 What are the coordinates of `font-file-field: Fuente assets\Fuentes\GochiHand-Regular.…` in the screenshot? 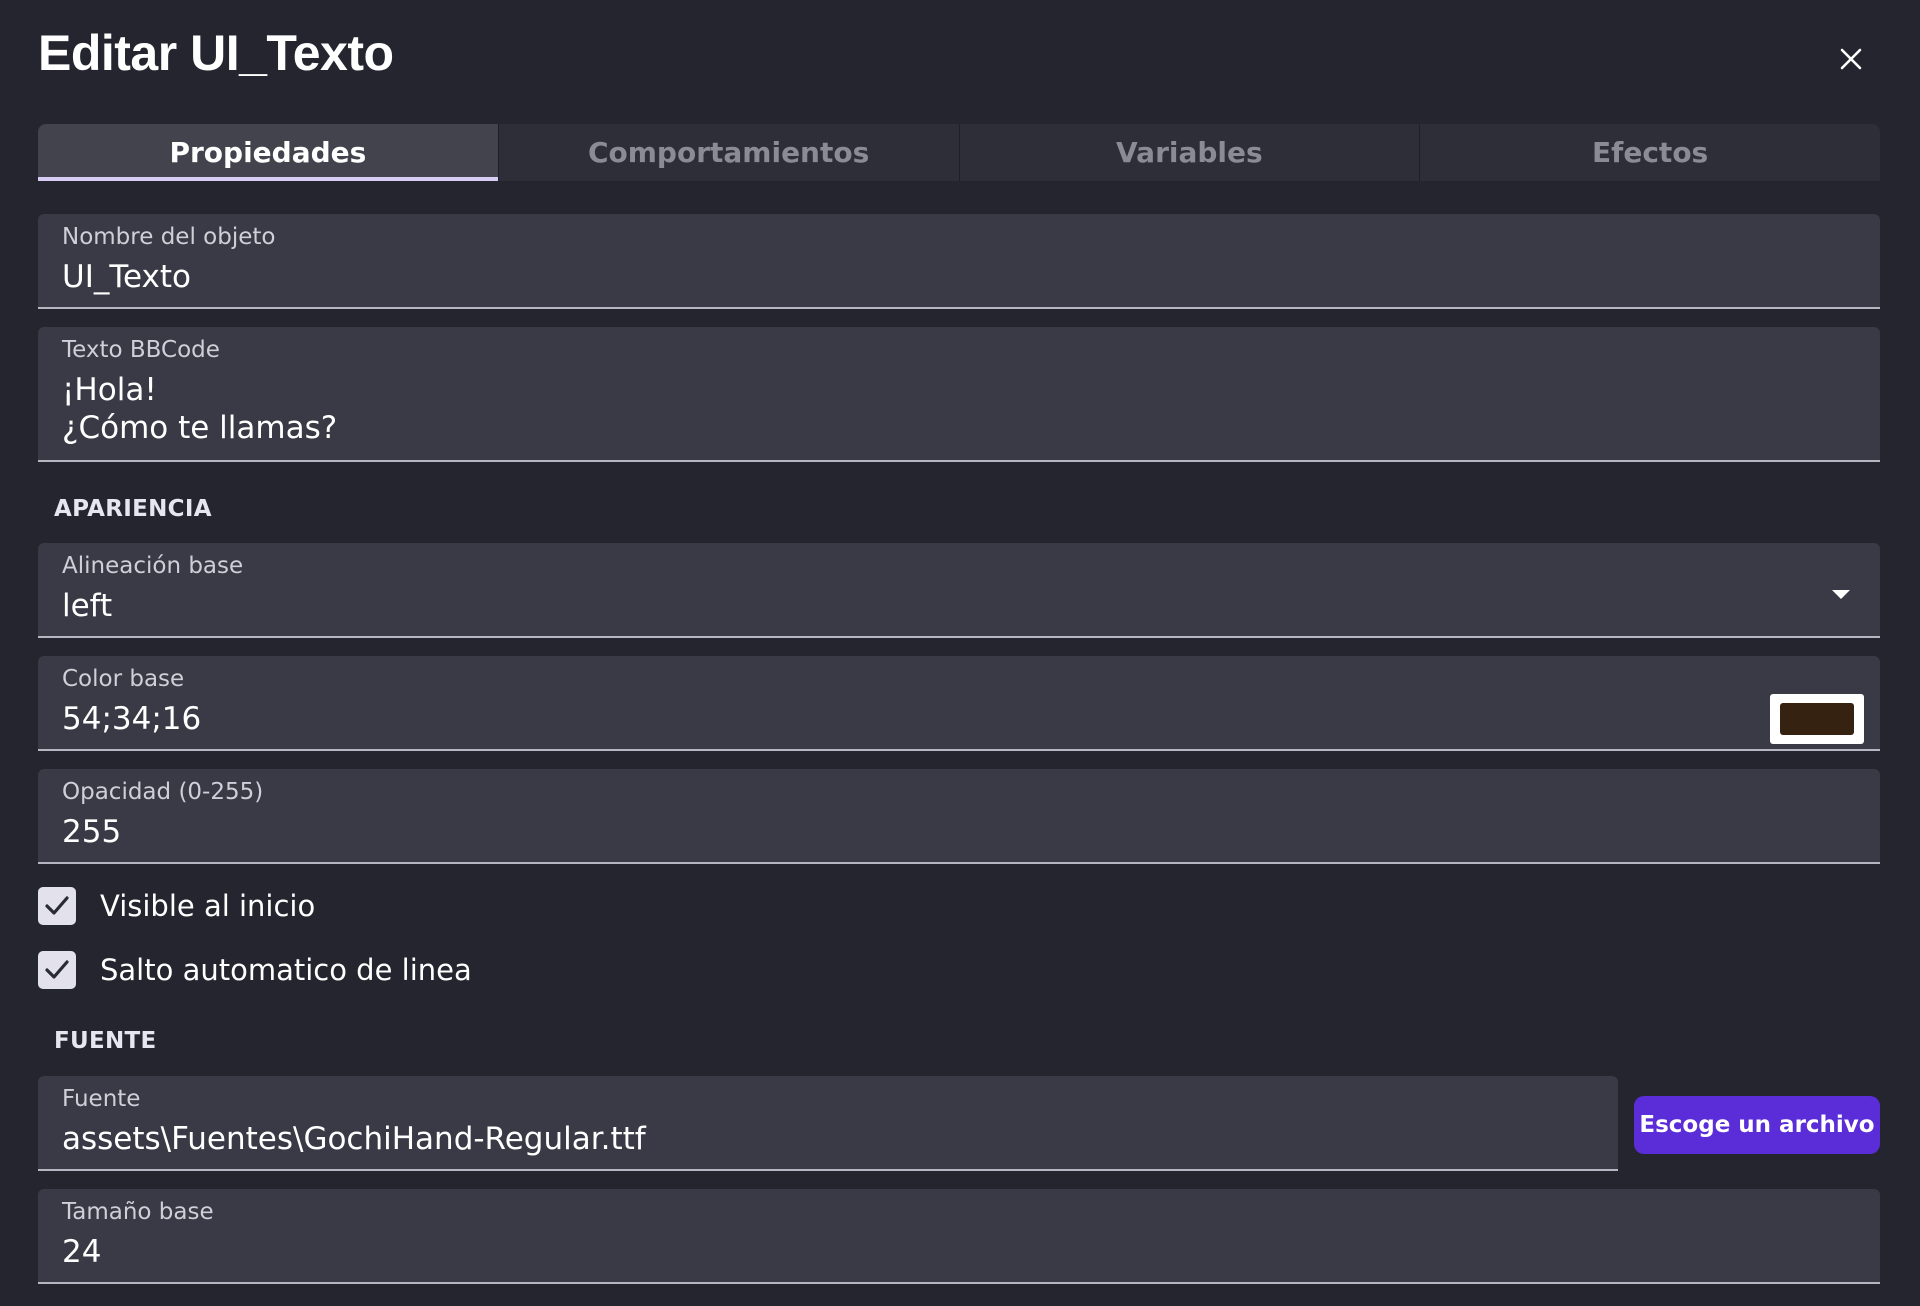 It's located at (828, 1123).